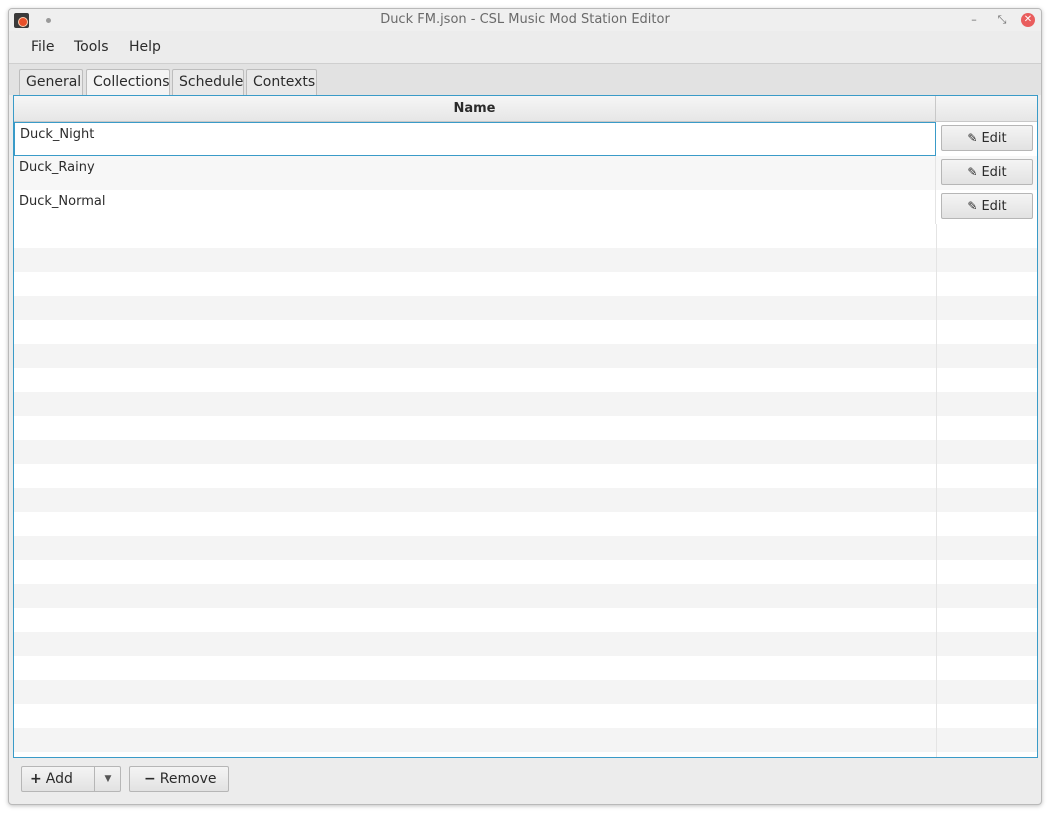  What do you see at coordinates (91, 47) in the screenshot?
I see `menu-tools: Tools` at bounding box center [91, 47].